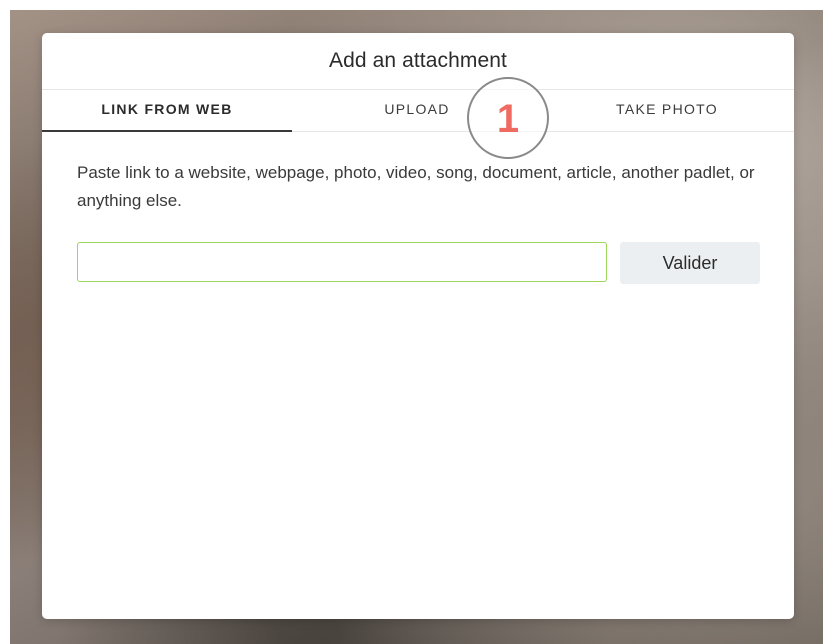 This screenshot has height=644, width=823. I want to click on dialog-title: Add an attachment, so click(418, 60).